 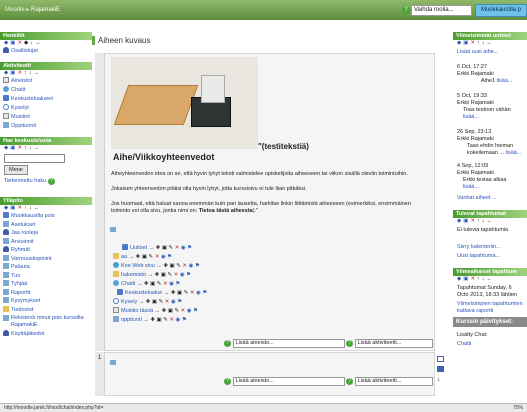 I want to click on admin-item-settings: Asetukset, so click(x=46, y=225).